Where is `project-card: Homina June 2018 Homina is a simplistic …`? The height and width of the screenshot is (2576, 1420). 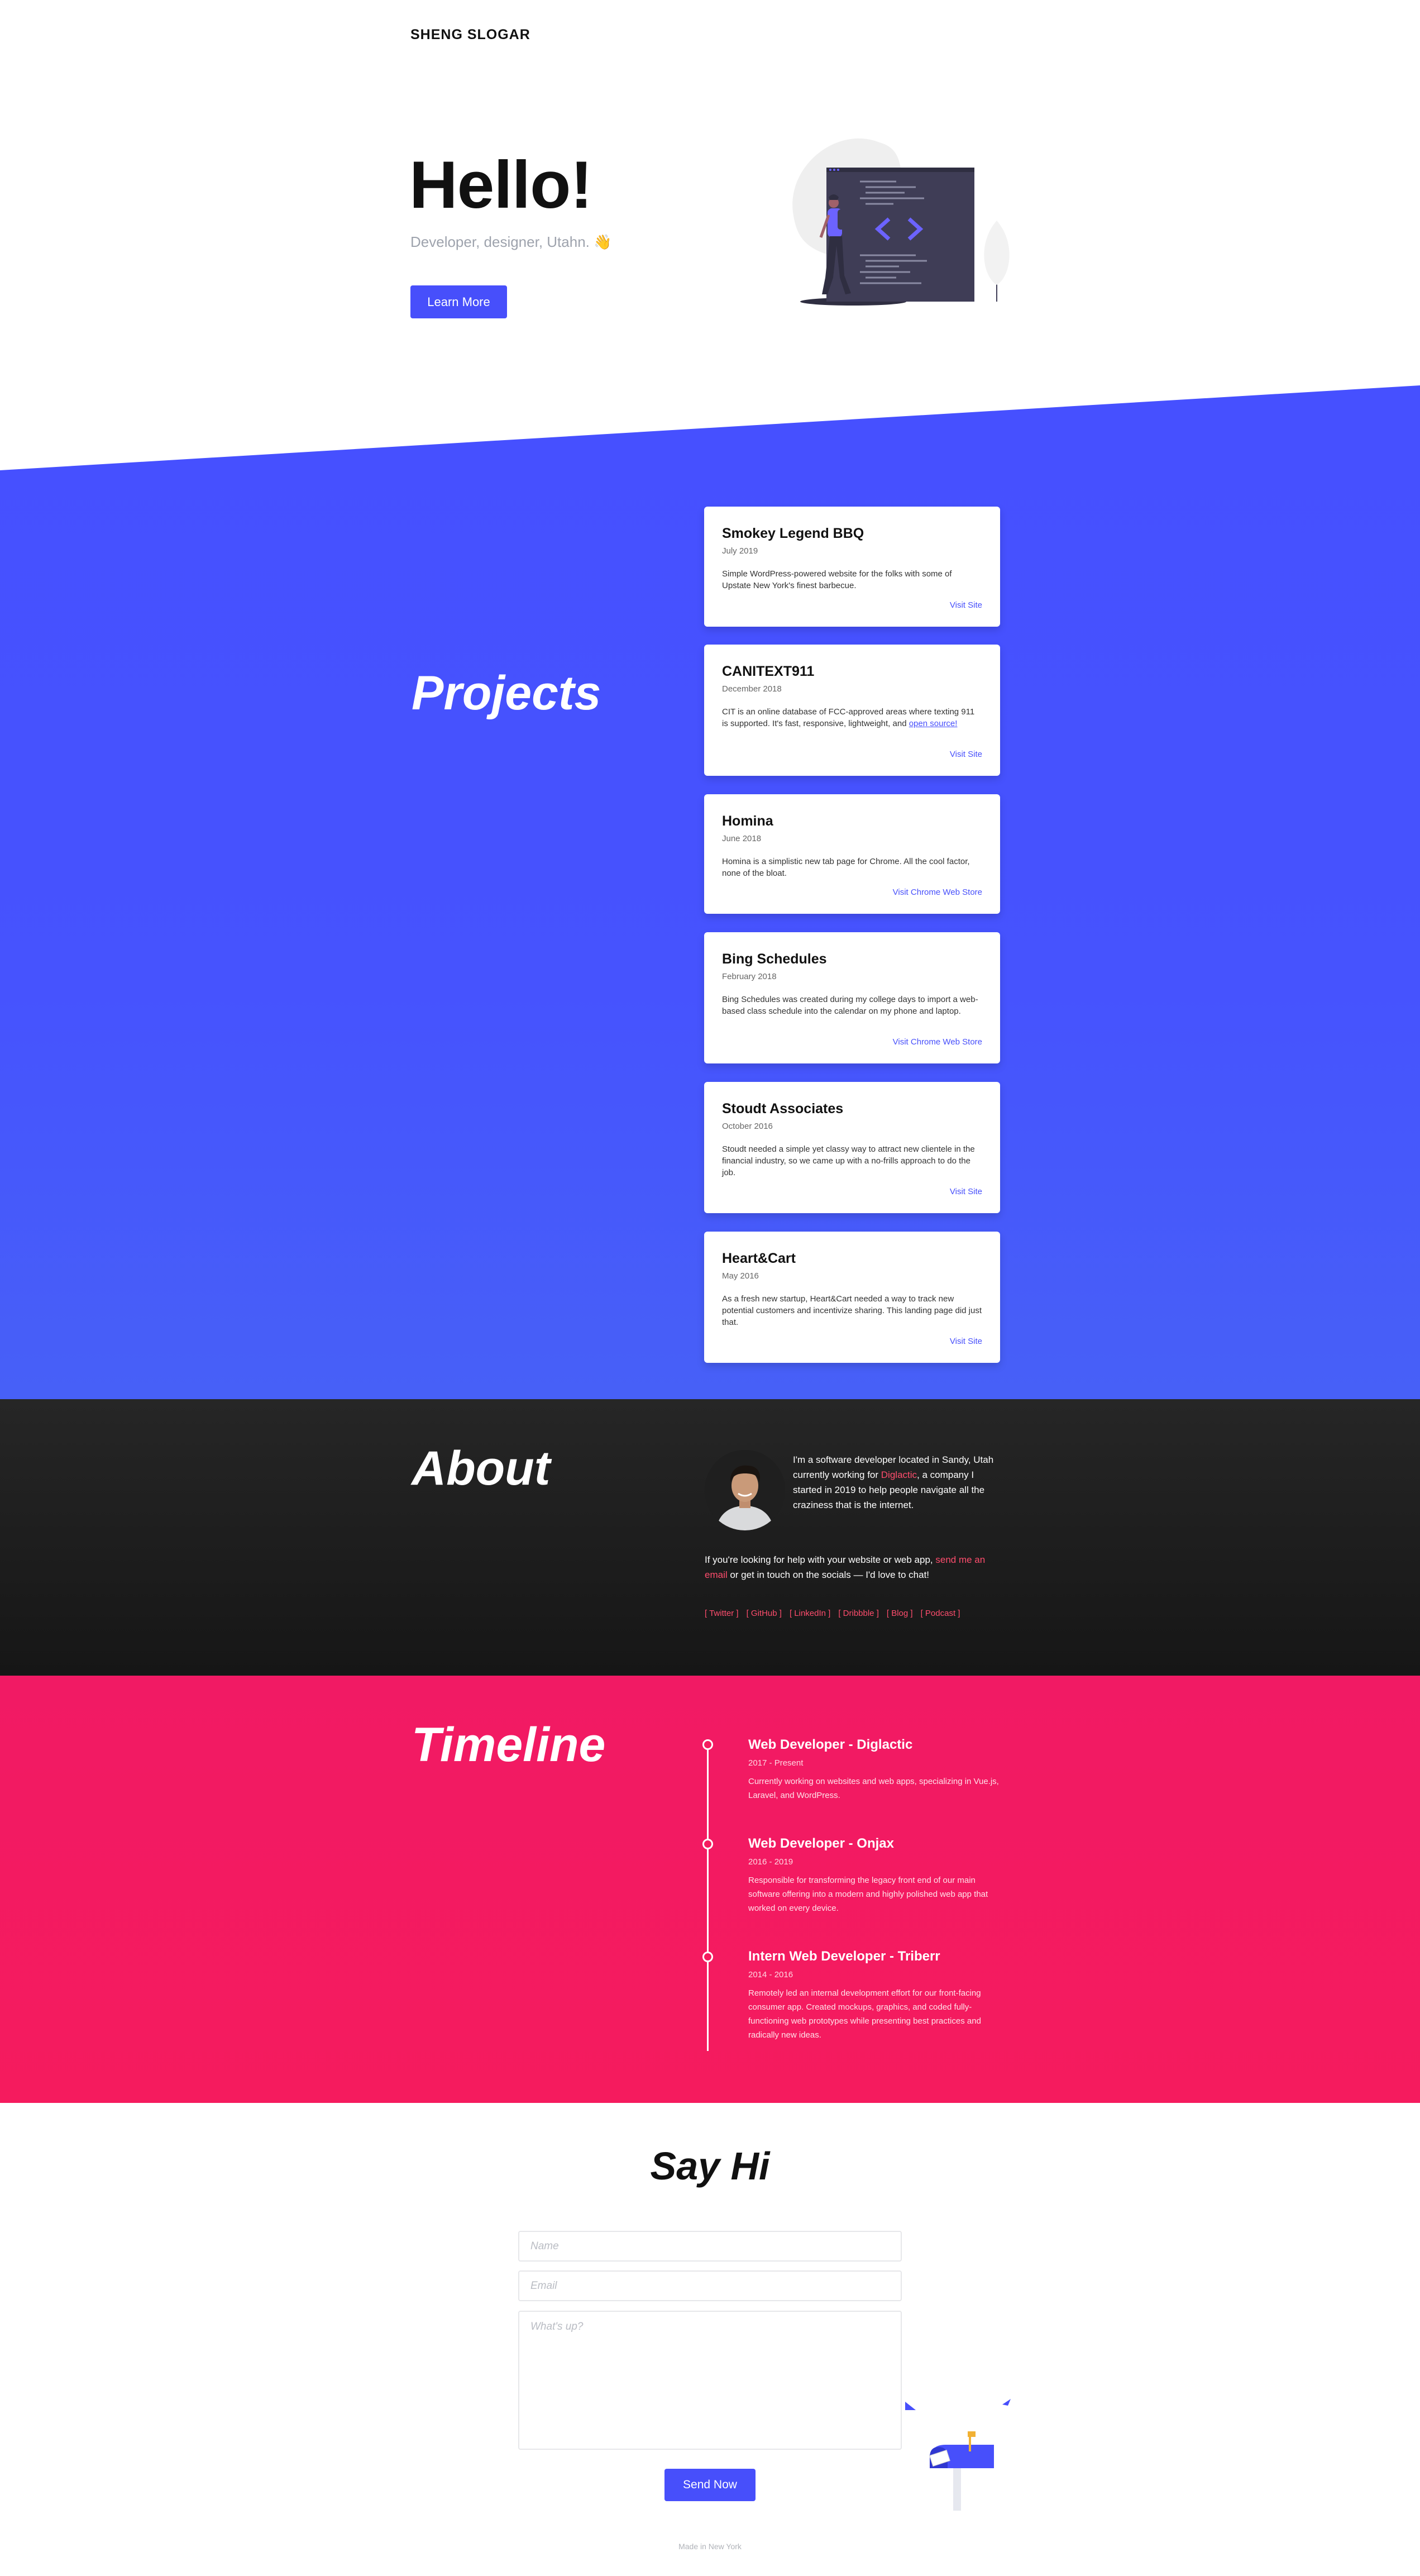 project-card: Homina June 2018 Homina is a simplistic … is located at coordinates (852, 854).